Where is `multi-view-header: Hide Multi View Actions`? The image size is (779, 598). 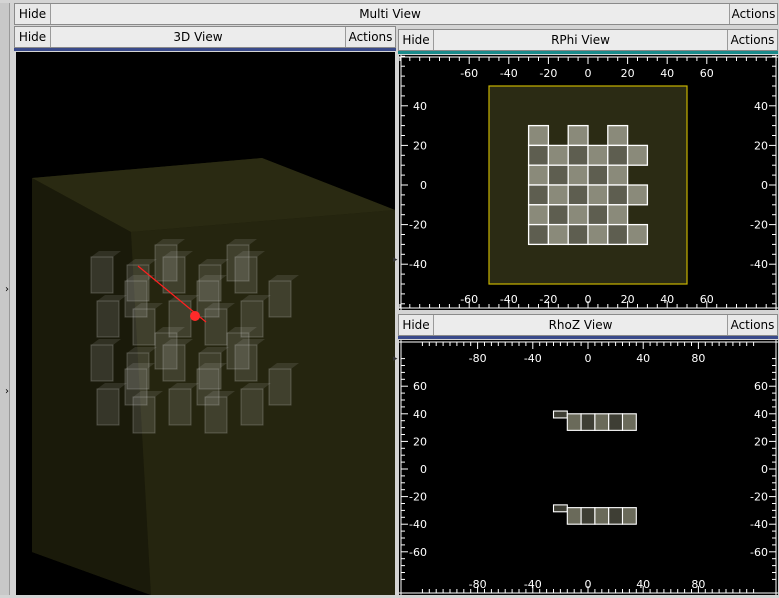
multi-view-header: Hide Multi View Actions is located at coordinates (396, 14).